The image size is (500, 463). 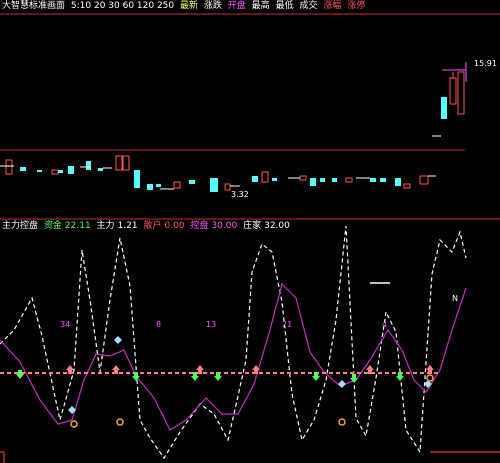 What do you see at coordinates (485, 63) in the screenshot?
I see `high-price-label: 15.91` at bounding box center [485, 63].